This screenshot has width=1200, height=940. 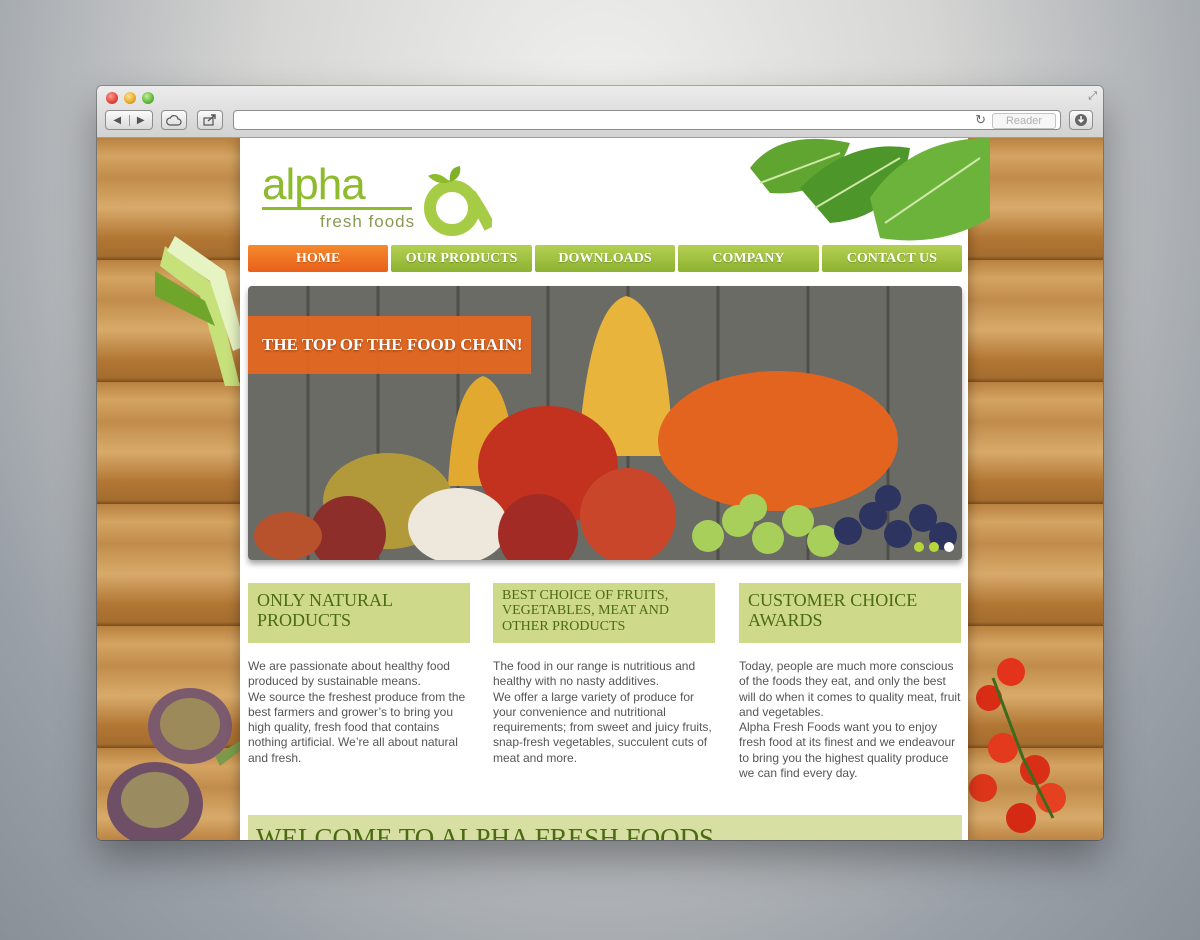 I want to click on minimize-window-button, so click(x=130, y=98).